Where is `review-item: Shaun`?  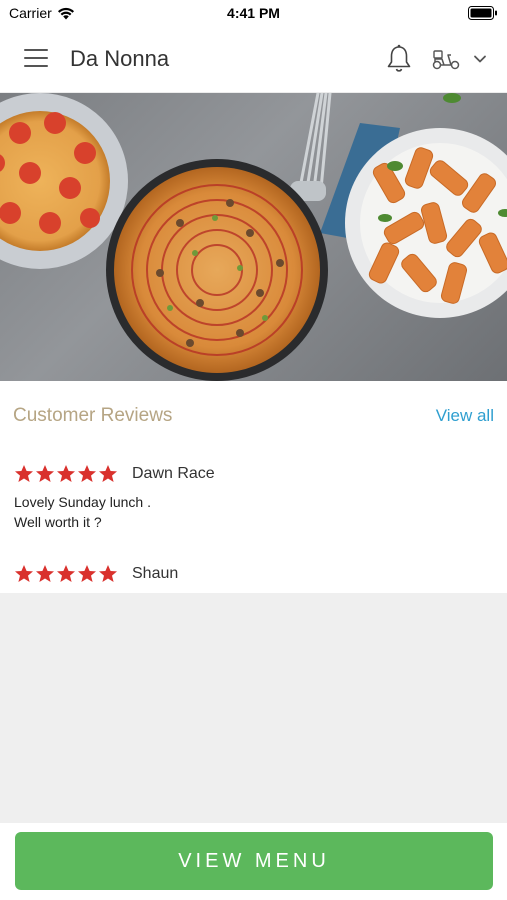
review-item: Shaun is located at coordinates (96, 574).